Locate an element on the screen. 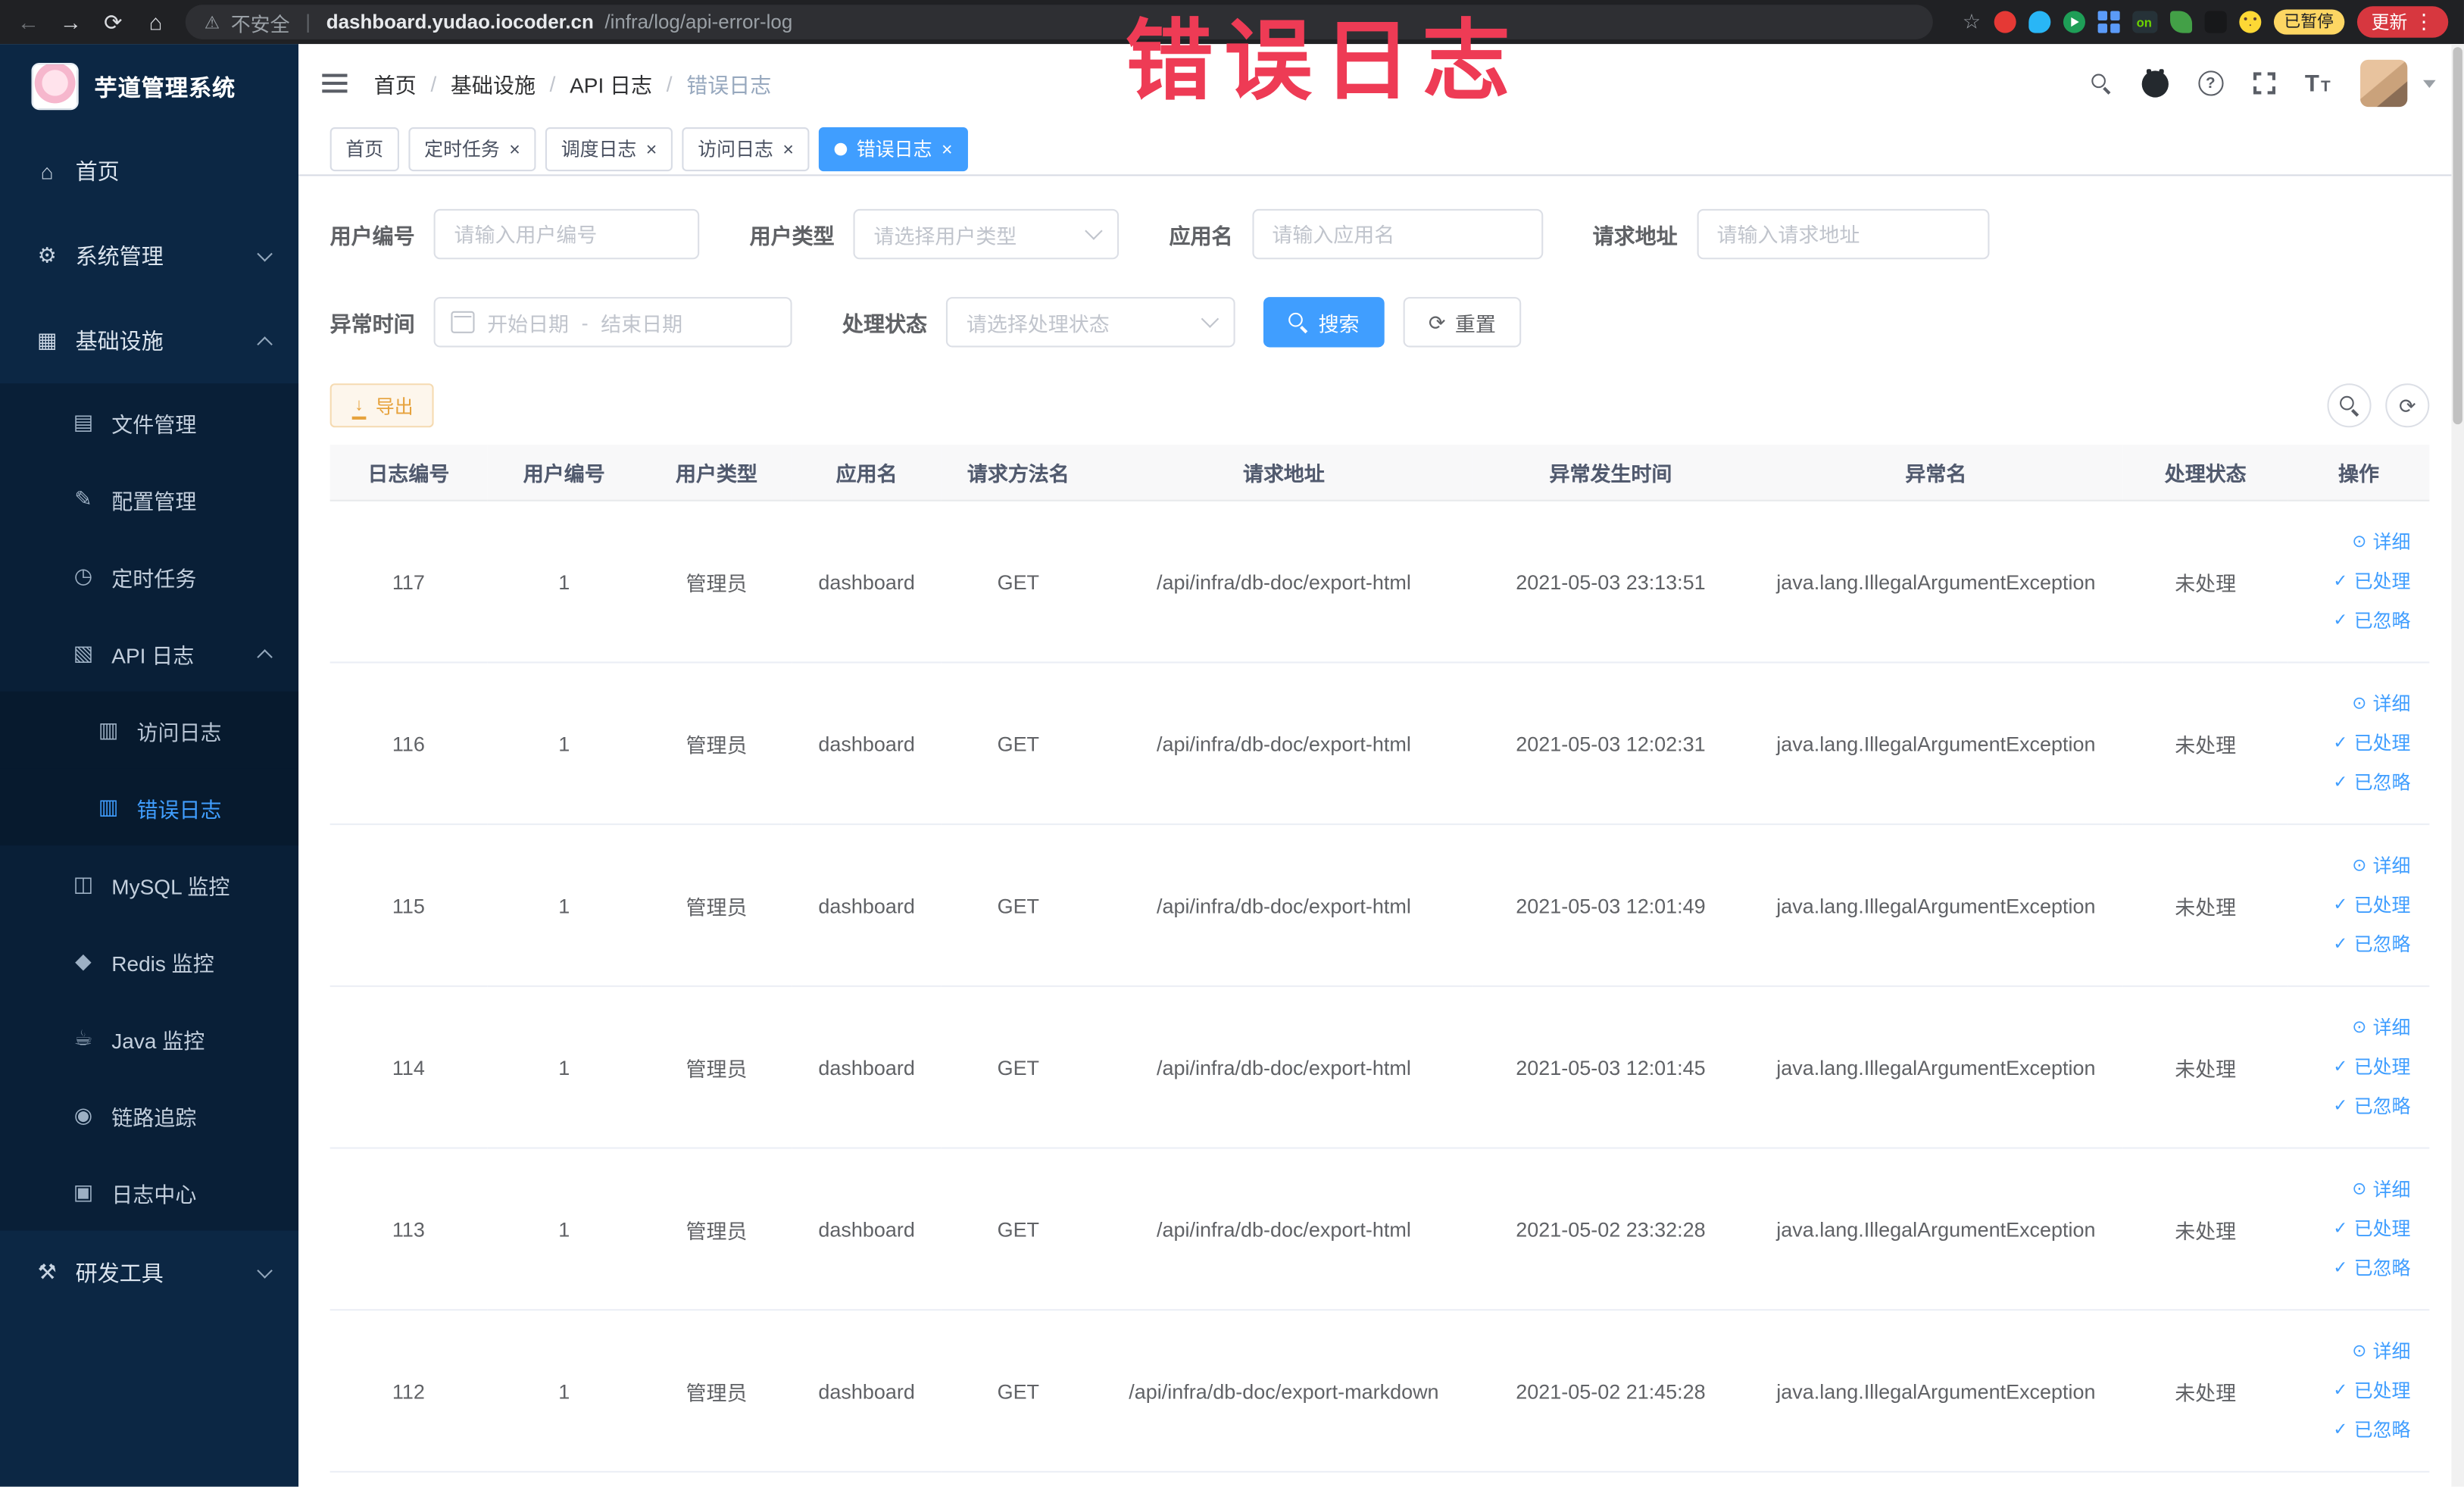  browser-update-button: 更新 ⋮ is located at coordinates (2402, 22).